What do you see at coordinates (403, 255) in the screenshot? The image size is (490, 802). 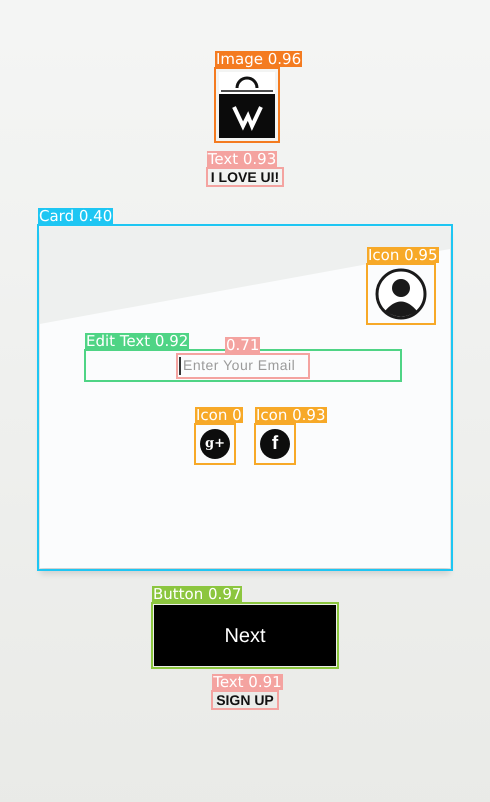 I see `detection-label: Icon 0.95` at bounding box center [403, 255].